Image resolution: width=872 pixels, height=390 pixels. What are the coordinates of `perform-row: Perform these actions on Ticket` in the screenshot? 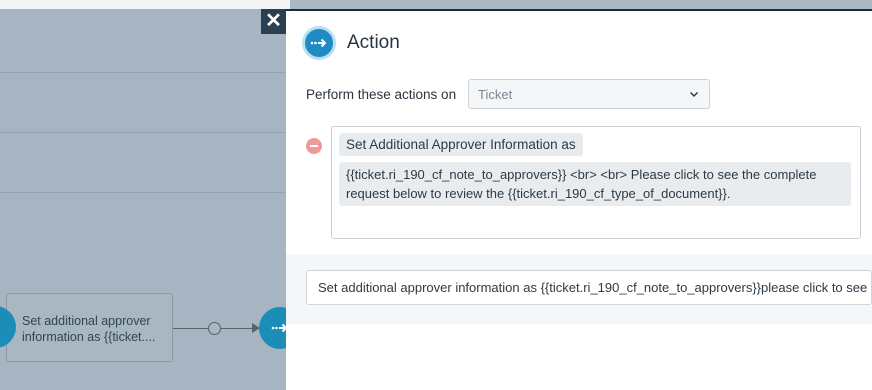 It's located at (508, 94).